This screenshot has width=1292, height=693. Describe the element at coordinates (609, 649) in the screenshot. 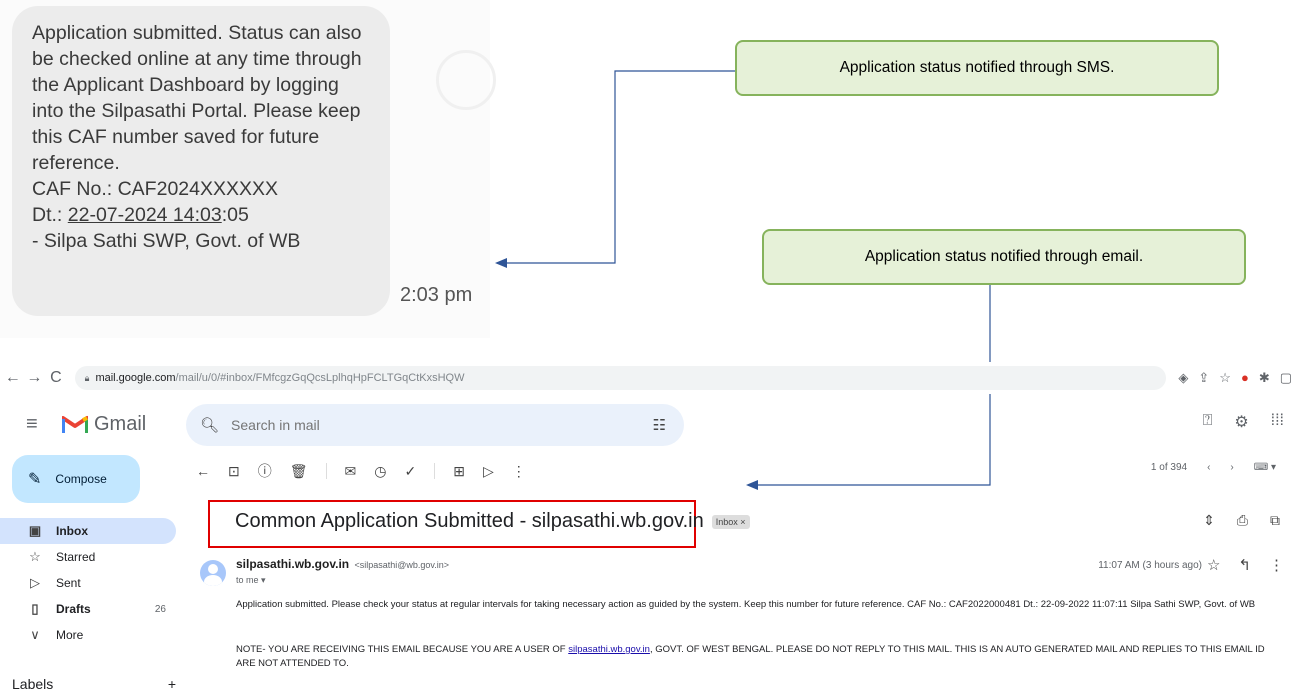

I see `portal-link: silpasathi.wb.gov.in` at that location.